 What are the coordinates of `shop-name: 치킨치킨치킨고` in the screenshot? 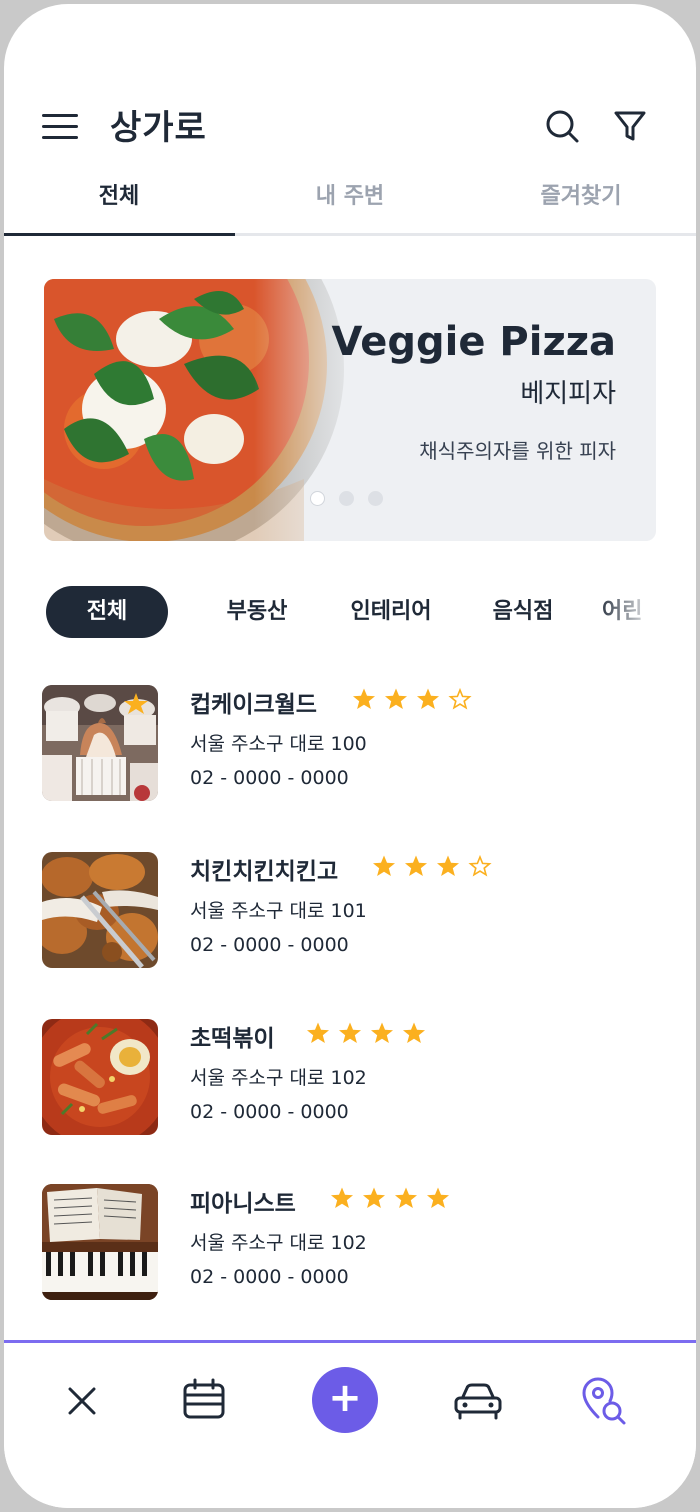 It's located at (264, 872).